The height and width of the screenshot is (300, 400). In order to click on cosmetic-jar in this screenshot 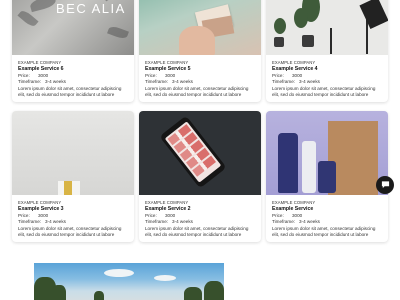, I will do `click(327, 177)`.